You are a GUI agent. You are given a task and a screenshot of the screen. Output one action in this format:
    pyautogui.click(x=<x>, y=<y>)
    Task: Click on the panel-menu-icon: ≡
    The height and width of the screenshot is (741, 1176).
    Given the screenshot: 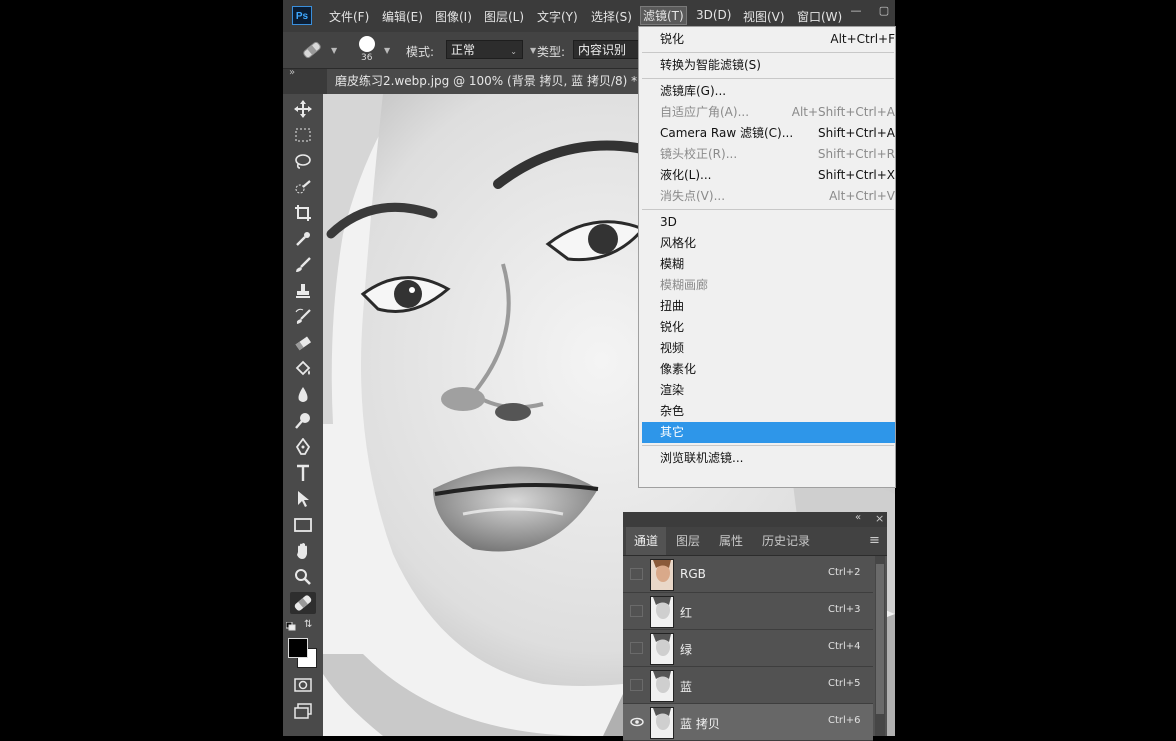 What is the action you would take?
    pyautogui.click(x=874, y=540)
    